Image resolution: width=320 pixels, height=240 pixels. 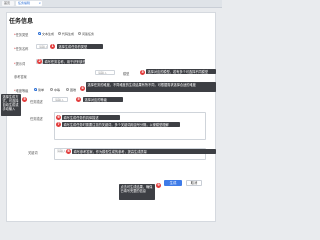 What do you see at coordinates (73, 90) in the screenshot?
I see `difficulty-option-3: 困难` at bounding box center [73, 90].